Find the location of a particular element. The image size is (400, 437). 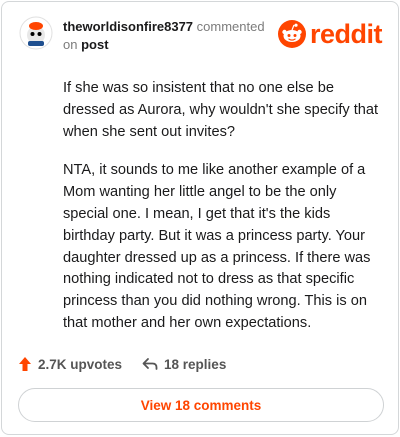

commented-text: commented is located at coordinates (230, 26).